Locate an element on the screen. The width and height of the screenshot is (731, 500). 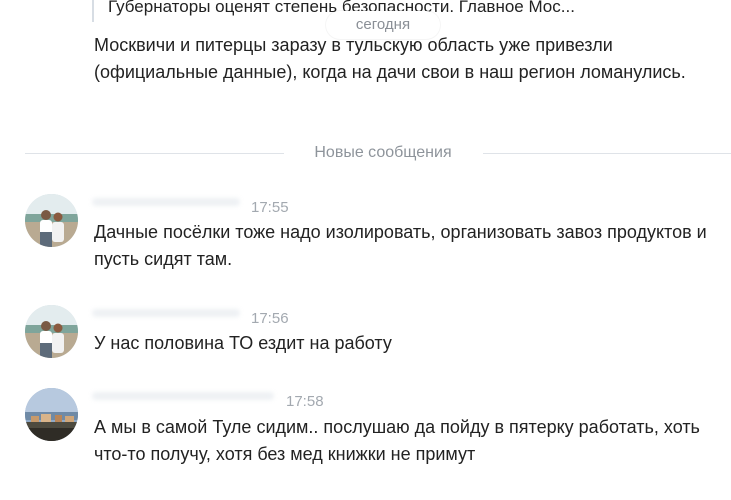
divider-line-left is located at coordinates (154, 153).